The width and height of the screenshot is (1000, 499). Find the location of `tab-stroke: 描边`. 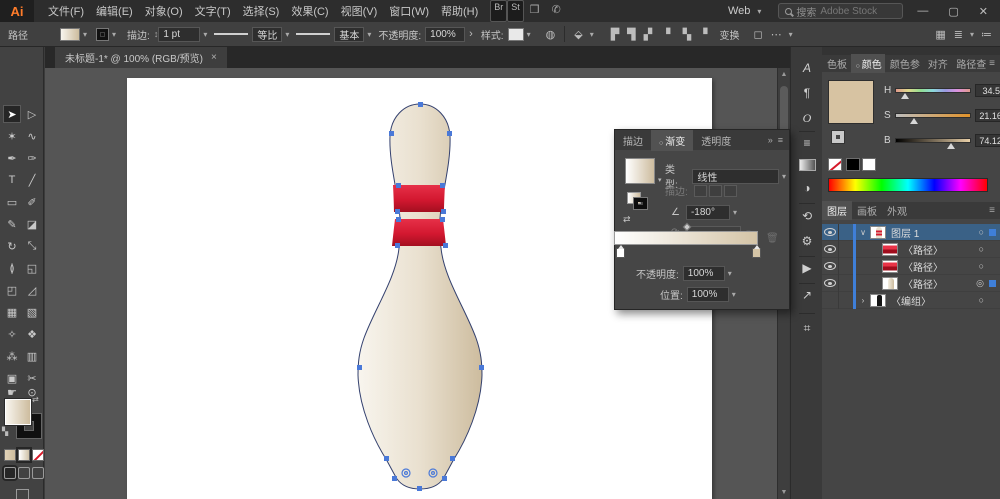

tab-stroke: 描边 is located at coordinates (633, 140).